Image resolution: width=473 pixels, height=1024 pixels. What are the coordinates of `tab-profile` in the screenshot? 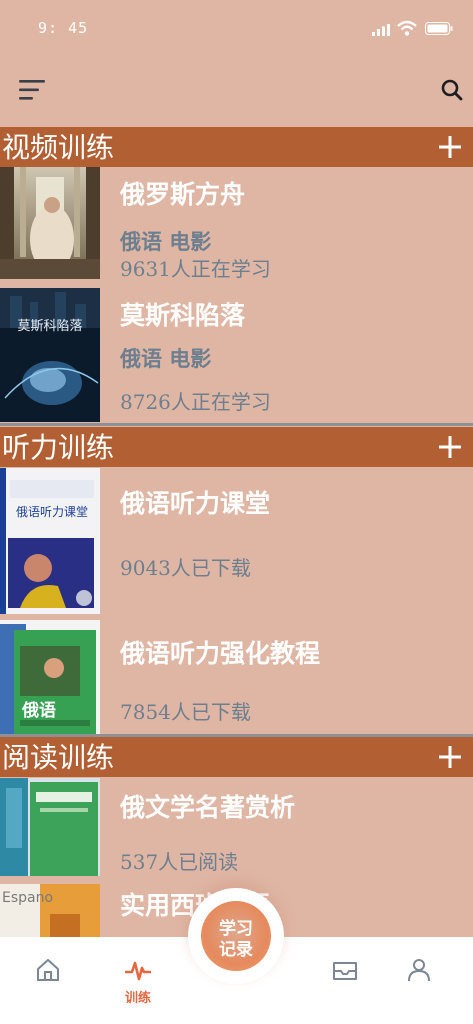 It's located at (419, 972).